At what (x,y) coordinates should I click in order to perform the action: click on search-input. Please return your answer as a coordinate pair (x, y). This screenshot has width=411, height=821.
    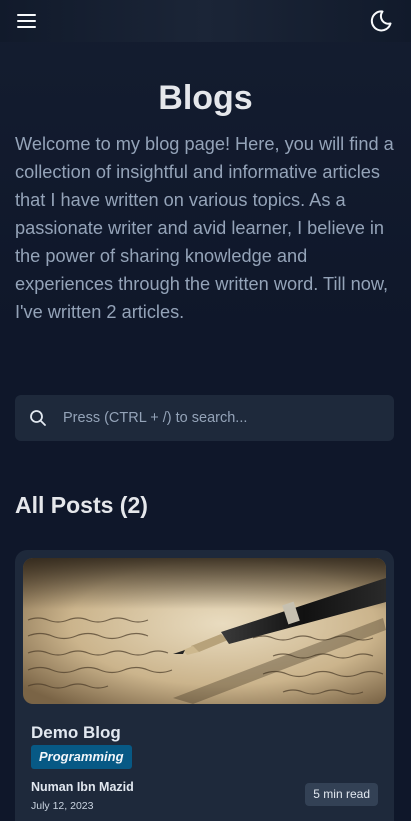
    Looking at the image, I should click on (223, 418).